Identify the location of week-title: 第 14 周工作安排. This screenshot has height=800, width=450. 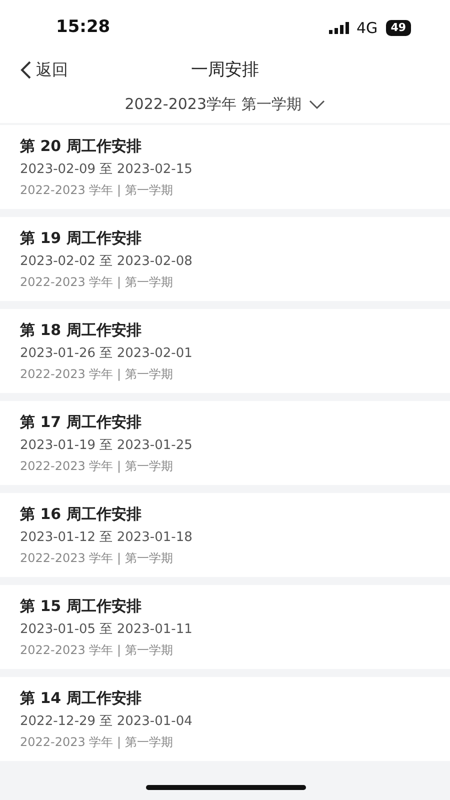
(81, 698).